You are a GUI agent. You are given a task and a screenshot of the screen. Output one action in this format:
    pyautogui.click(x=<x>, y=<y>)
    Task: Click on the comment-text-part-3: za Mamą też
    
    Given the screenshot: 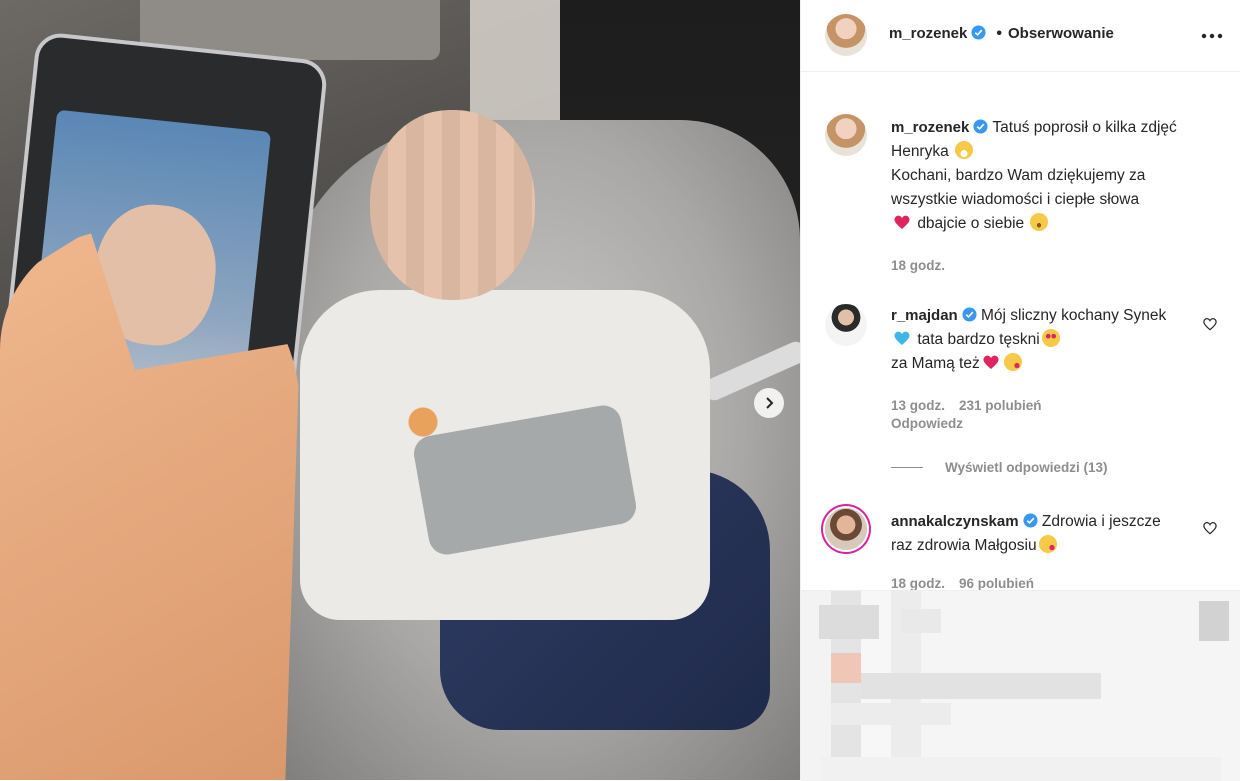 What is the action you would take?
    pyautogui.click(x=935, y=363)
    